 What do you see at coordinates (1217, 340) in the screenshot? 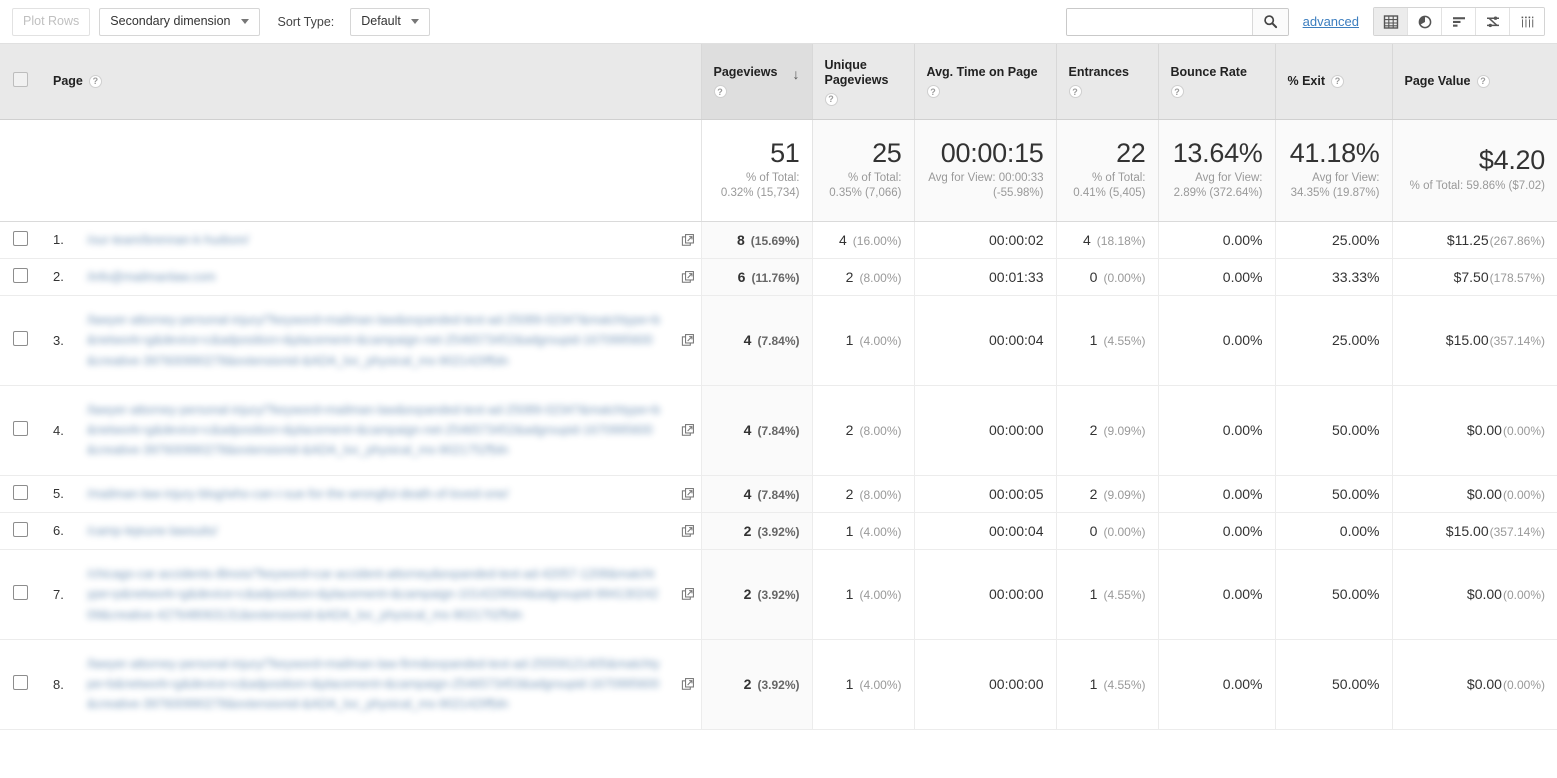
I see `bounce-rate-cell: 0.00%` at bounding box center [1217, 340].